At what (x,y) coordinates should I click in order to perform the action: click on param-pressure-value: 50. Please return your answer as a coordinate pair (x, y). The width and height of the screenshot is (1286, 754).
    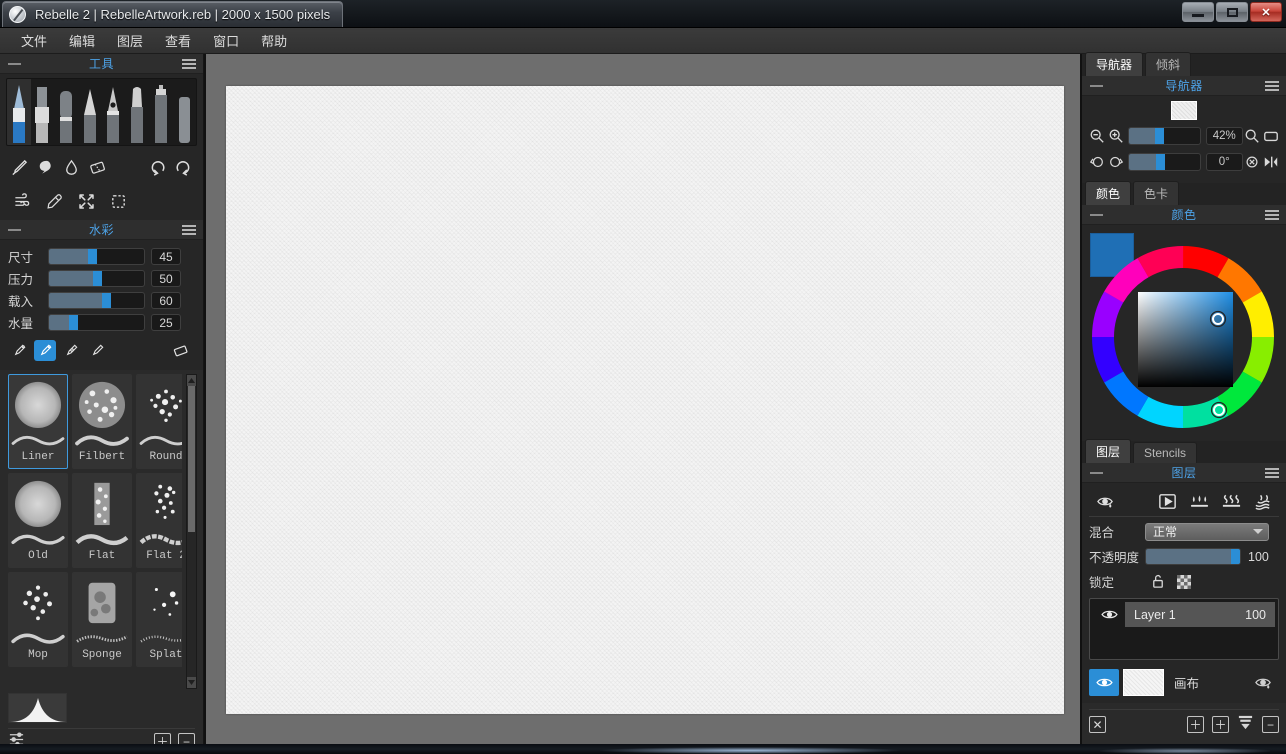
    Looking at the image, I should click on (166, 278).